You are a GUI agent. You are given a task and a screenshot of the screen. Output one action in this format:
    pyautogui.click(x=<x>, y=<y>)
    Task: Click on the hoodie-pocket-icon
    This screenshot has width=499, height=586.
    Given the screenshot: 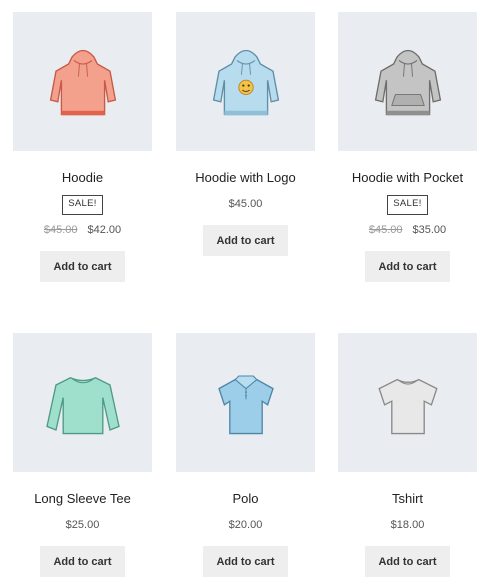 What is the action you would take?
    pyautogui.click(x=407, y=82)
    